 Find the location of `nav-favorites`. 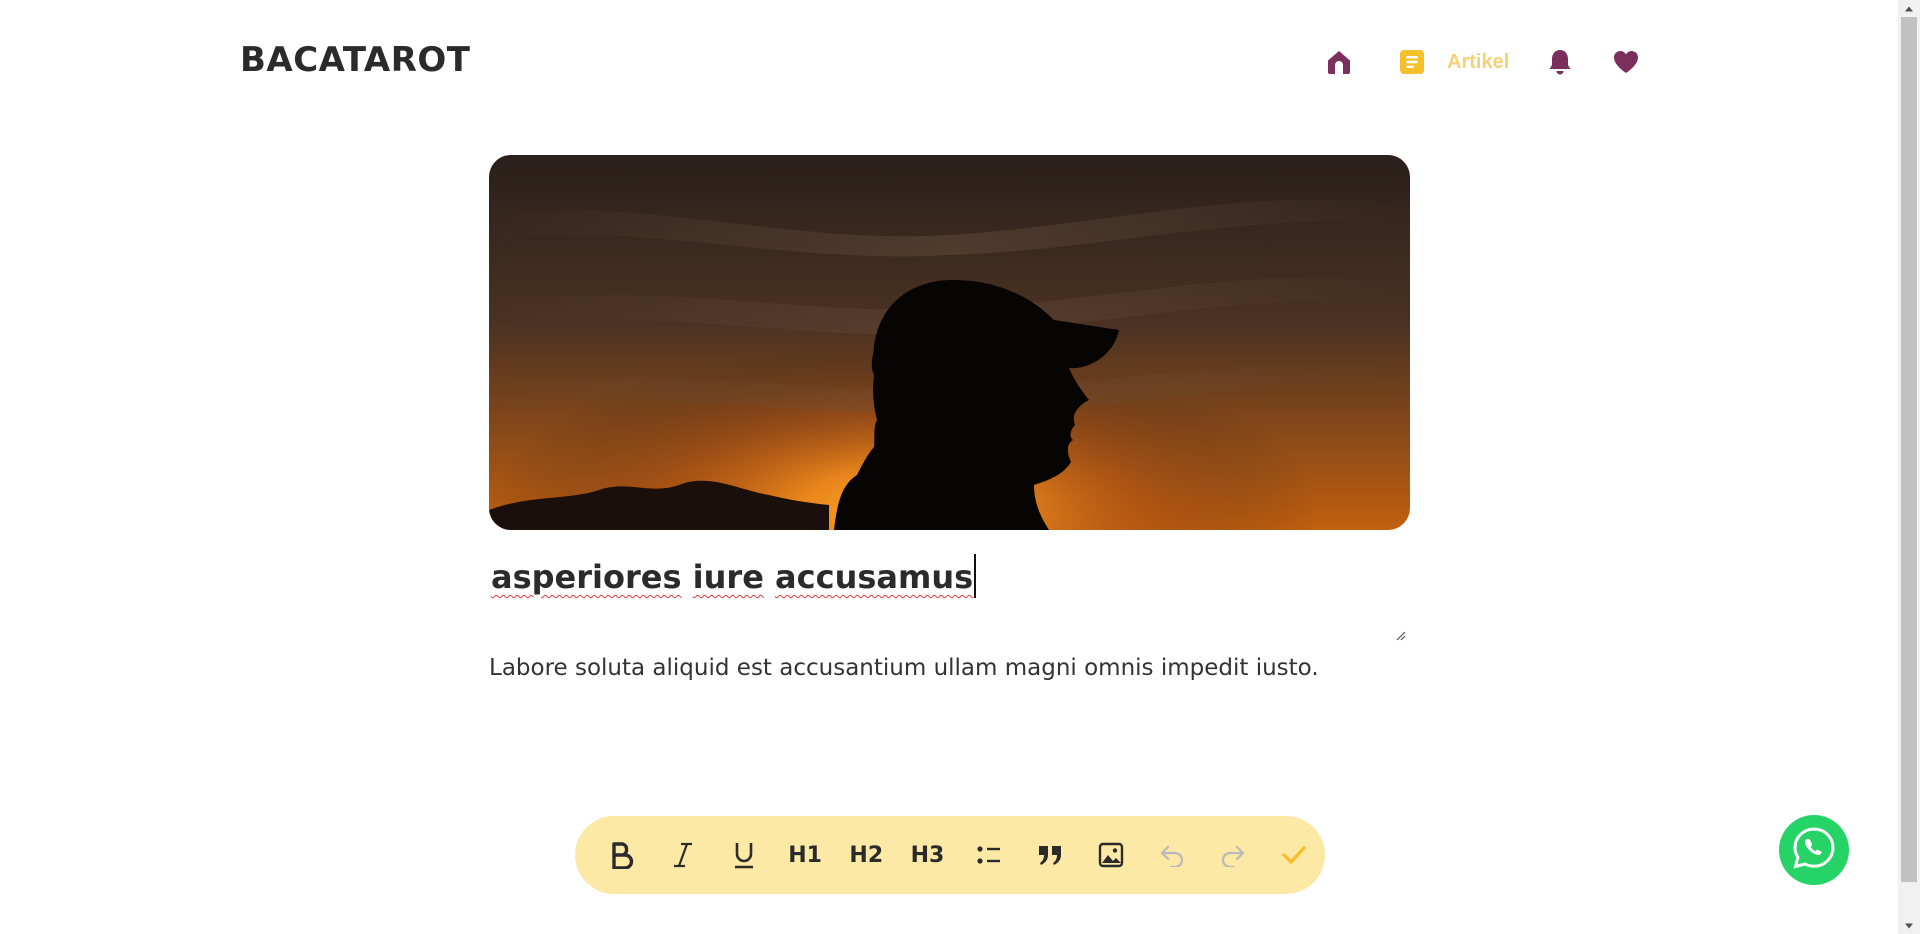

nav-favorites is located at coordinates (1626, 62).